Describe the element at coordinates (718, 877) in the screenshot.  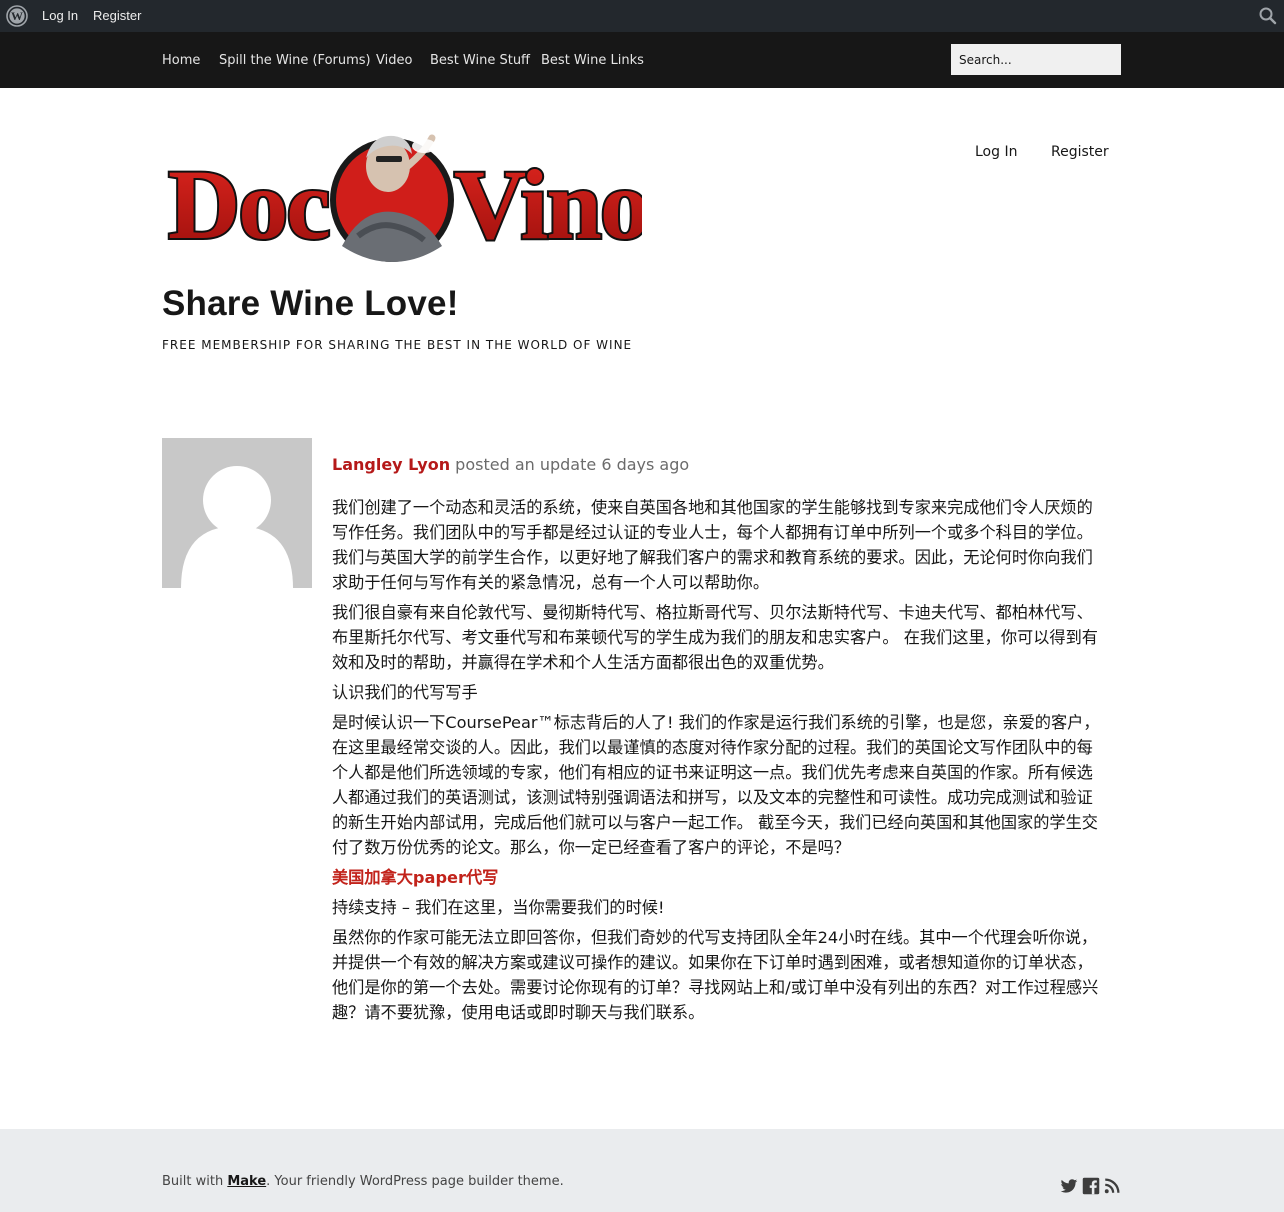
I see `activity-link-paragraph: 美国加拿大paper代写` at that location.